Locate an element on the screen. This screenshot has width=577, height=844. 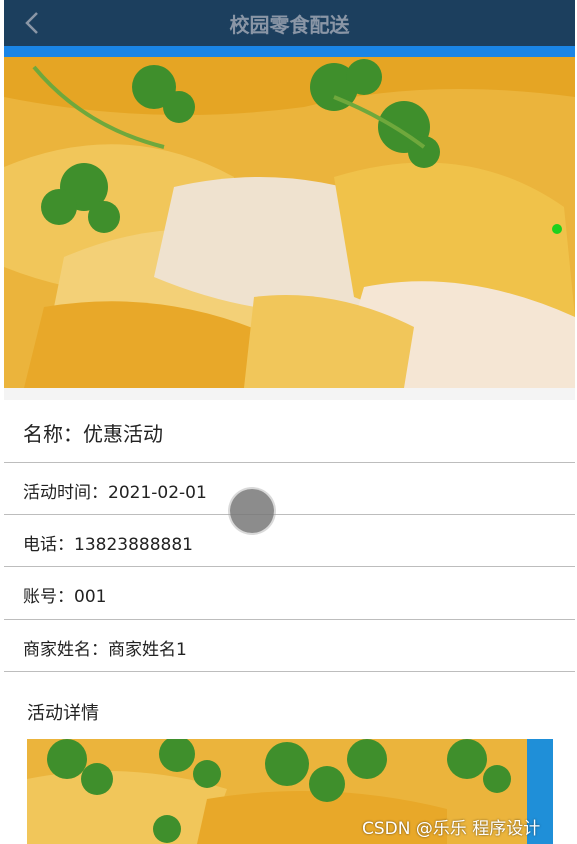
accent-bar is located at coordinates (289, 51).